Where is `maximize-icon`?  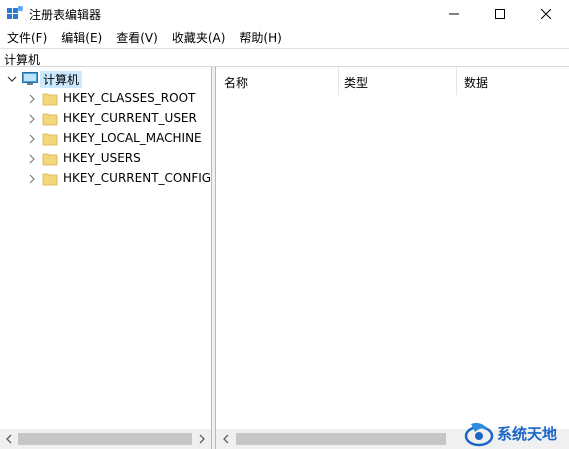
maximize-icon is located at coordinates (500, 14).